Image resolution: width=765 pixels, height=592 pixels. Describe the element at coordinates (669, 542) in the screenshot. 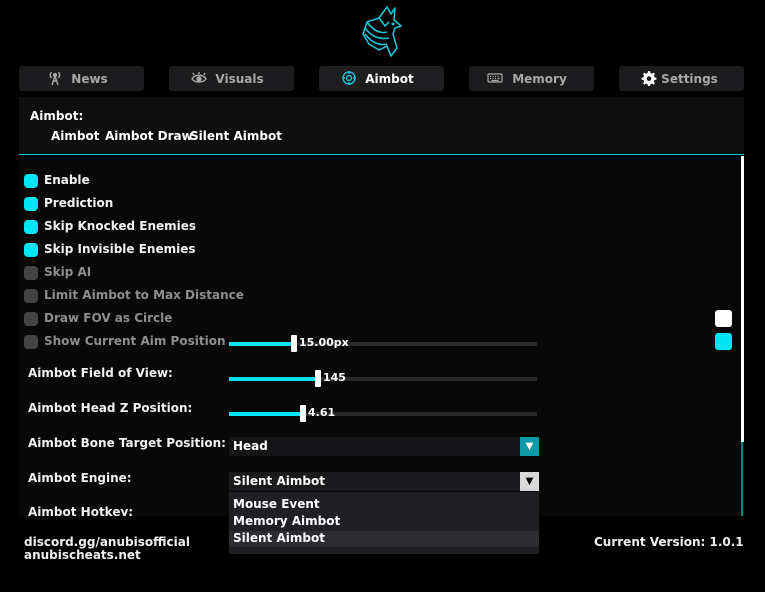

I see `version-text: Current Version: 1.0.1` at that location.